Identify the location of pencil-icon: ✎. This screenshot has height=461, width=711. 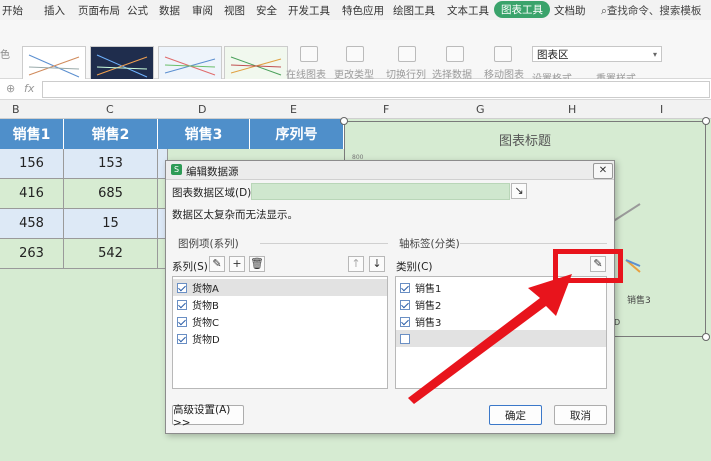
(217, 263).